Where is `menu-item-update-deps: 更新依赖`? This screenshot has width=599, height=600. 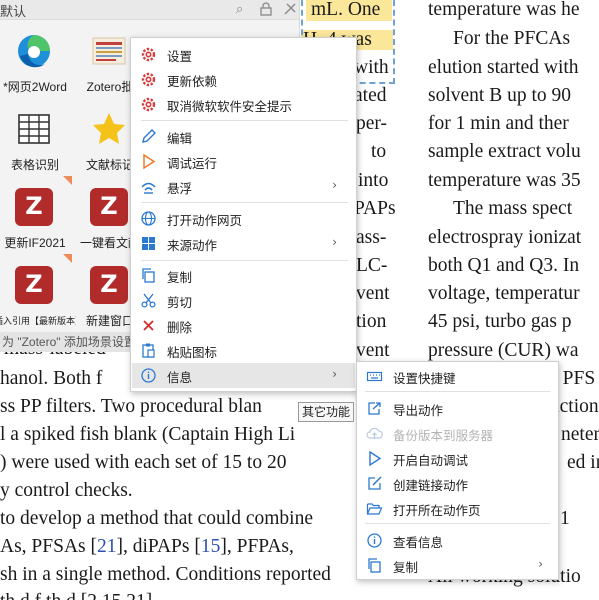
menu-item-update-deps: 更新依赖 is located at coordinates (243, 79).